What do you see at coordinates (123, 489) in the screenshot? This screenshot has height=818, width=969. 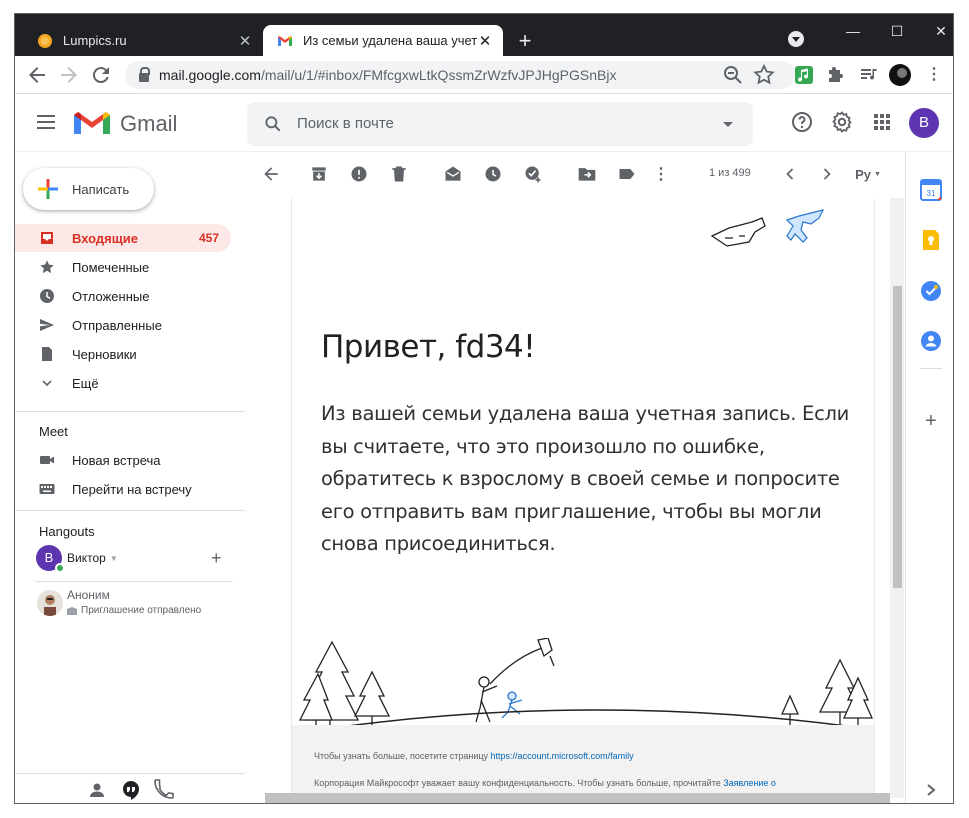 I see `meet-join-meeting: Перейти на встречу` at bounding box center [123, 489].